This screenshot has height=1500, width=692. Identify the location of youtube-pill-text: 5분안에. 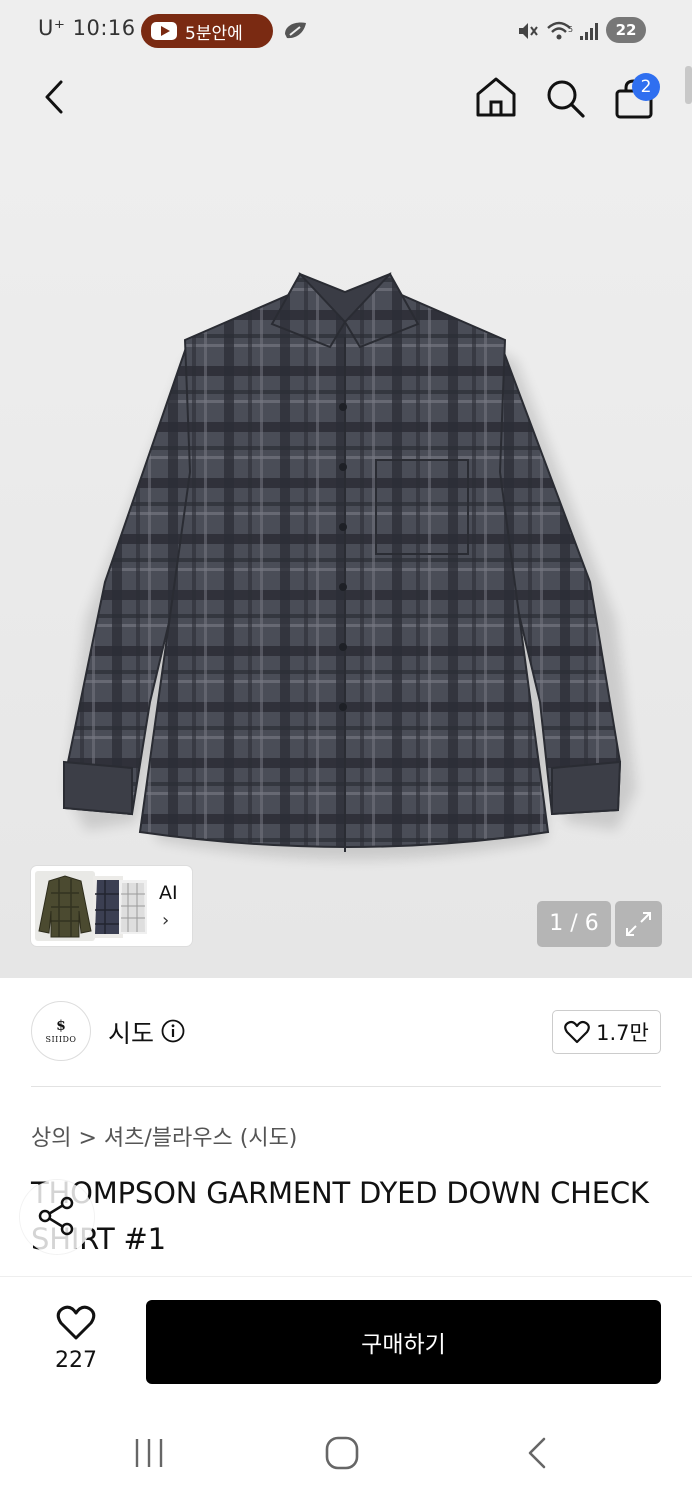
(214, 33).